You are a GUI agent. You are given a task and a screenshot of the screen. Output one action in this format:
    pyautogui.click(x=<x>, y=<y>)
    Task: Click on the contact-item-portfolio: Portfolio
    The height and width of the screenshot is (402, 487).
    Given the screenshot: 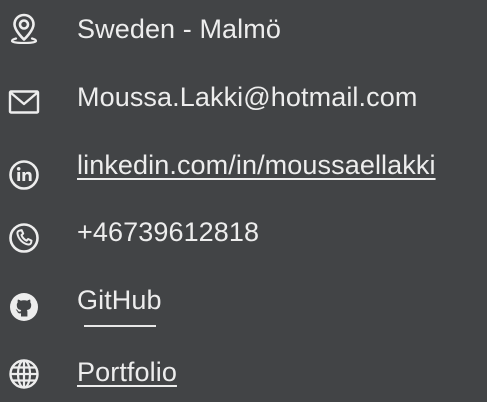 What is the action you would take?
    pyautogui.click(x=243, y=377)
    